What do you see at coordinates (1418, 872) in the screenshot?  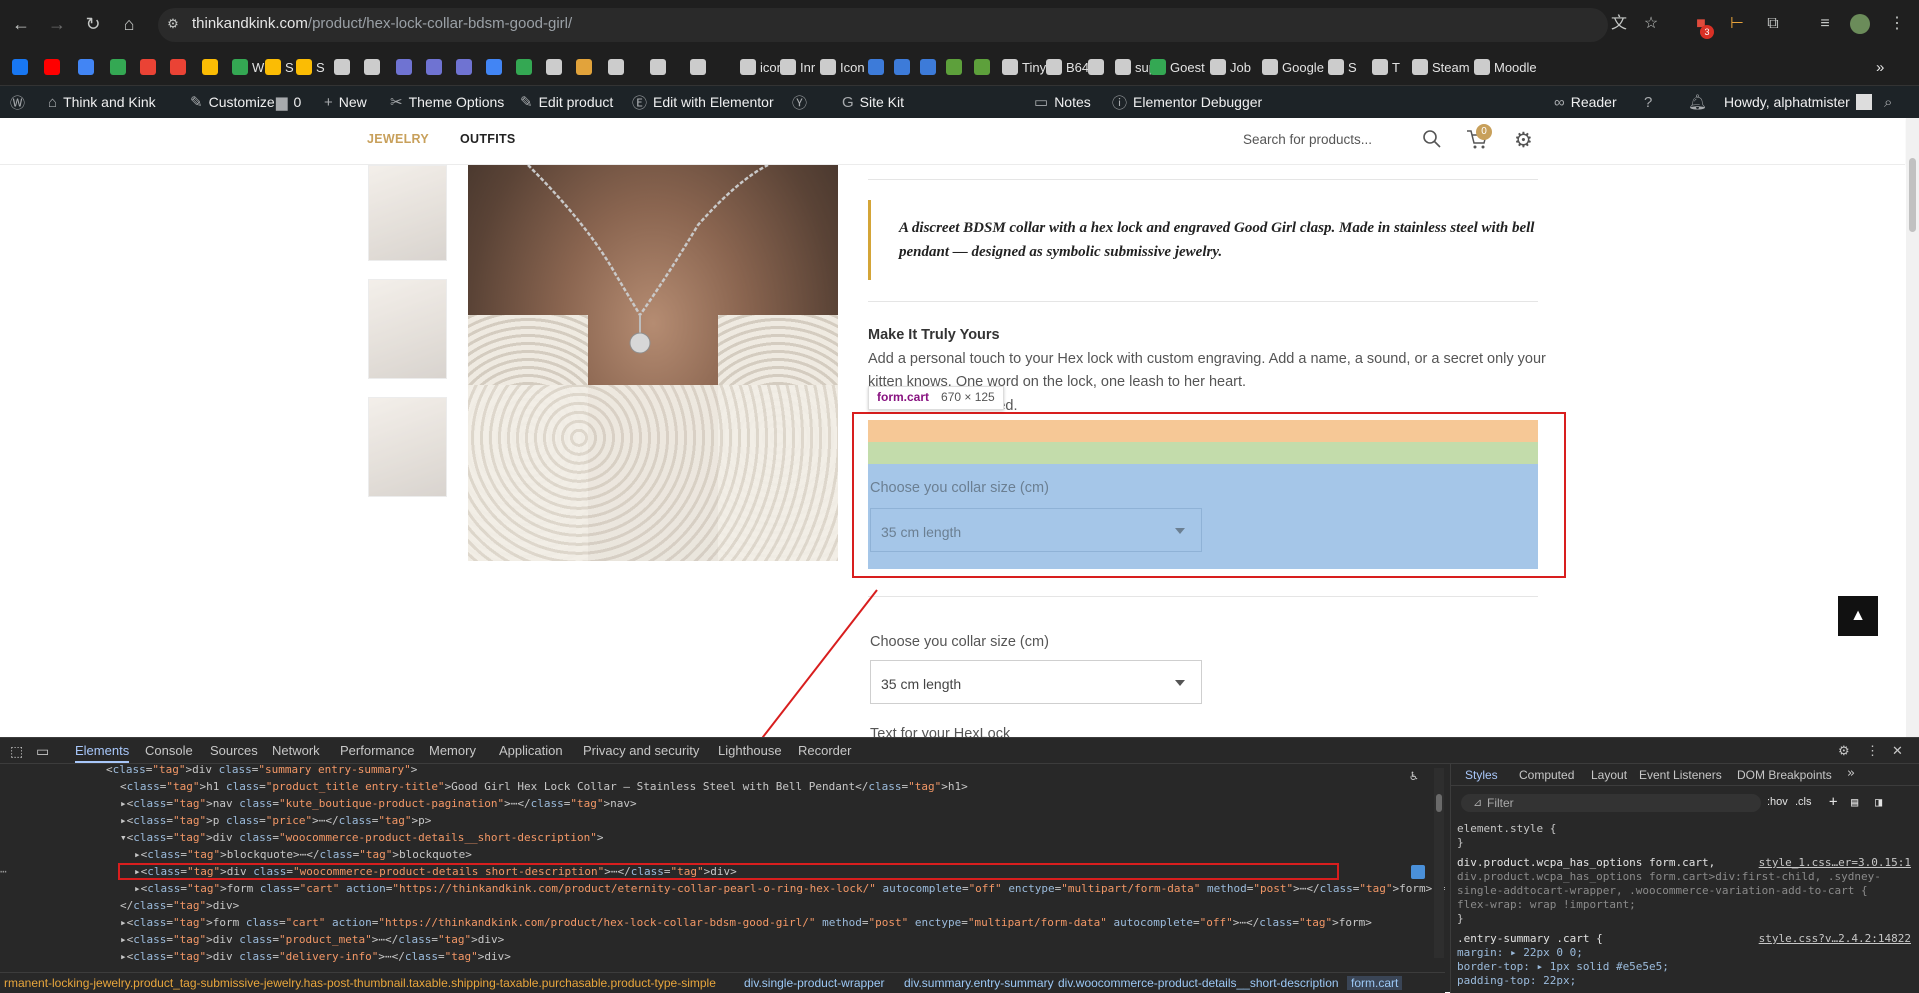 I see `node-action-icon` at bounding box center [1418, 872].